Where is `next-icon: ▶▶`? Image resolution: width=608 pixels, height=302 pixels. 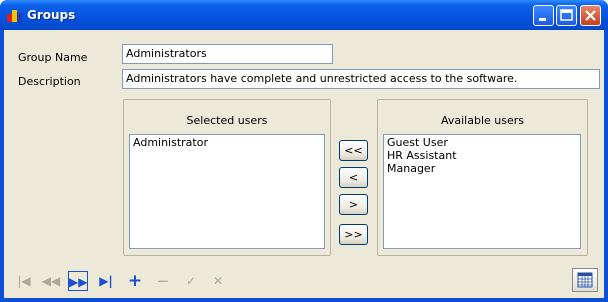
next-icon: ▶▶ is located at coordinates (78, 282).